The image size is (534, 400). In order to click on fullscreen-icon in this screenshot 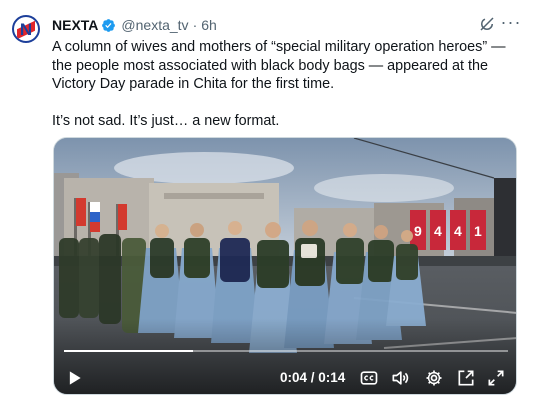, I will do `click(496, 378)`.